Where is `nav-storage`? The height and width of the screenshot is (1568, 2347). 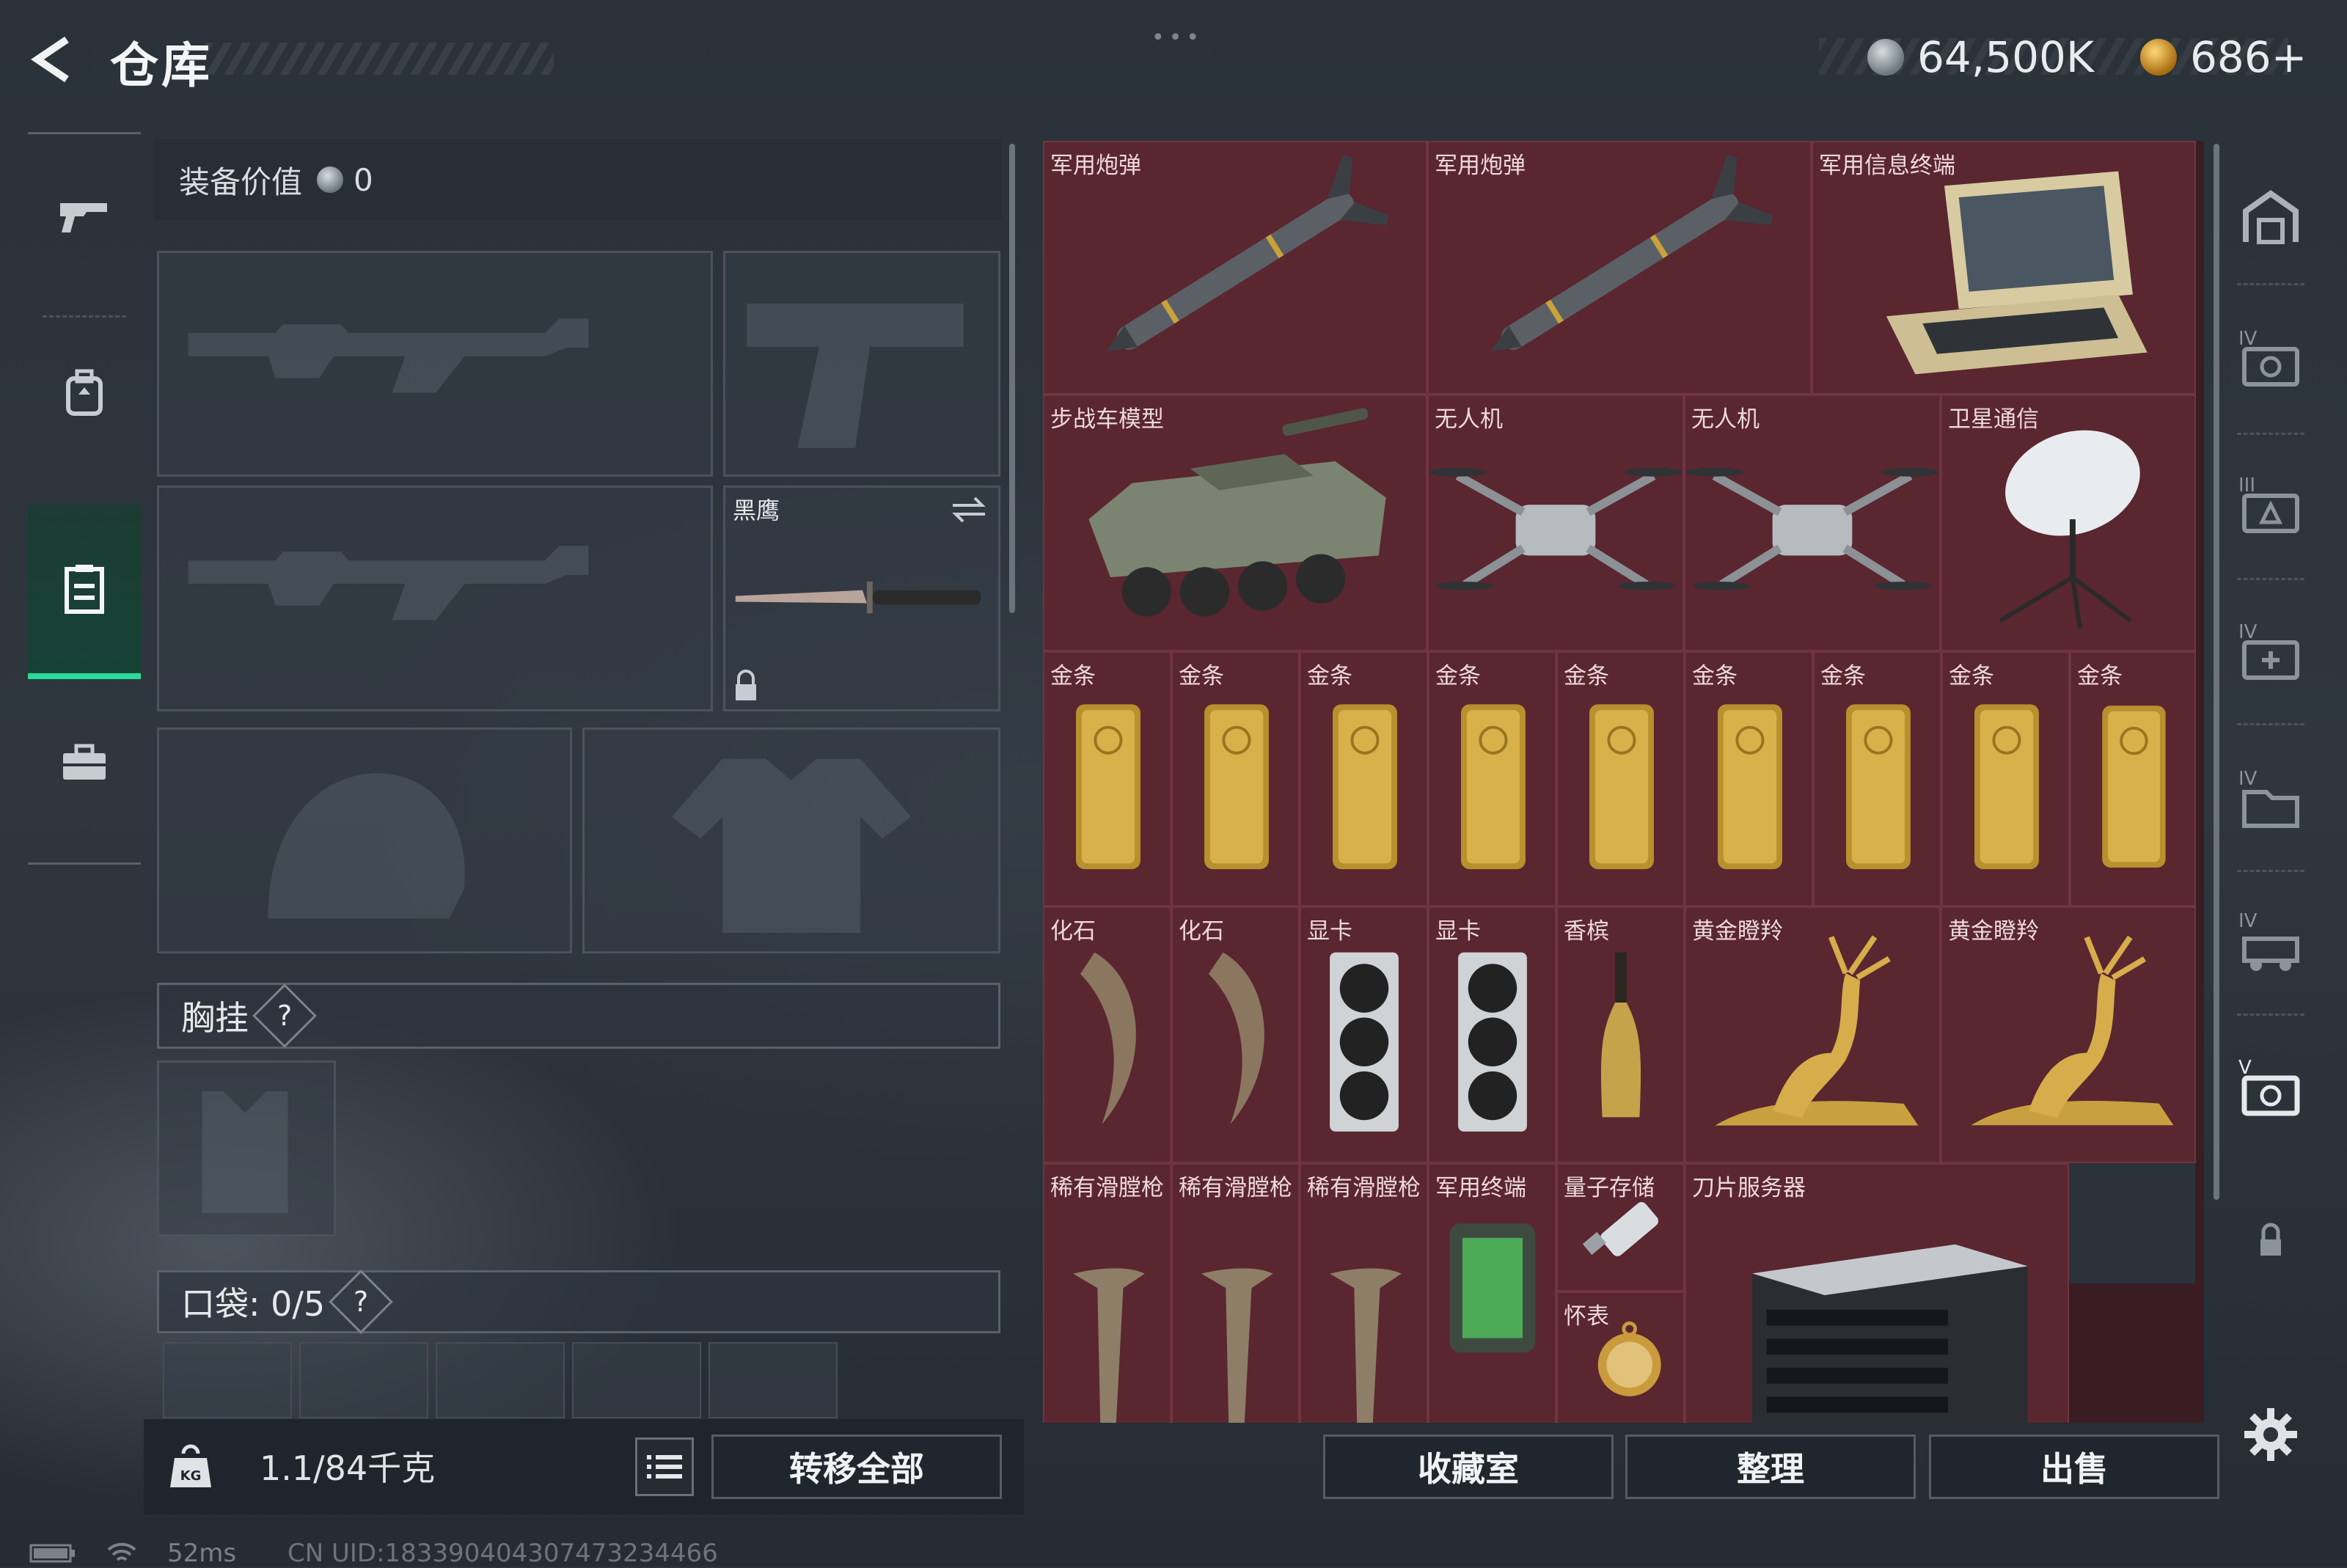 nav-storage is located at coordinates (84, 592).